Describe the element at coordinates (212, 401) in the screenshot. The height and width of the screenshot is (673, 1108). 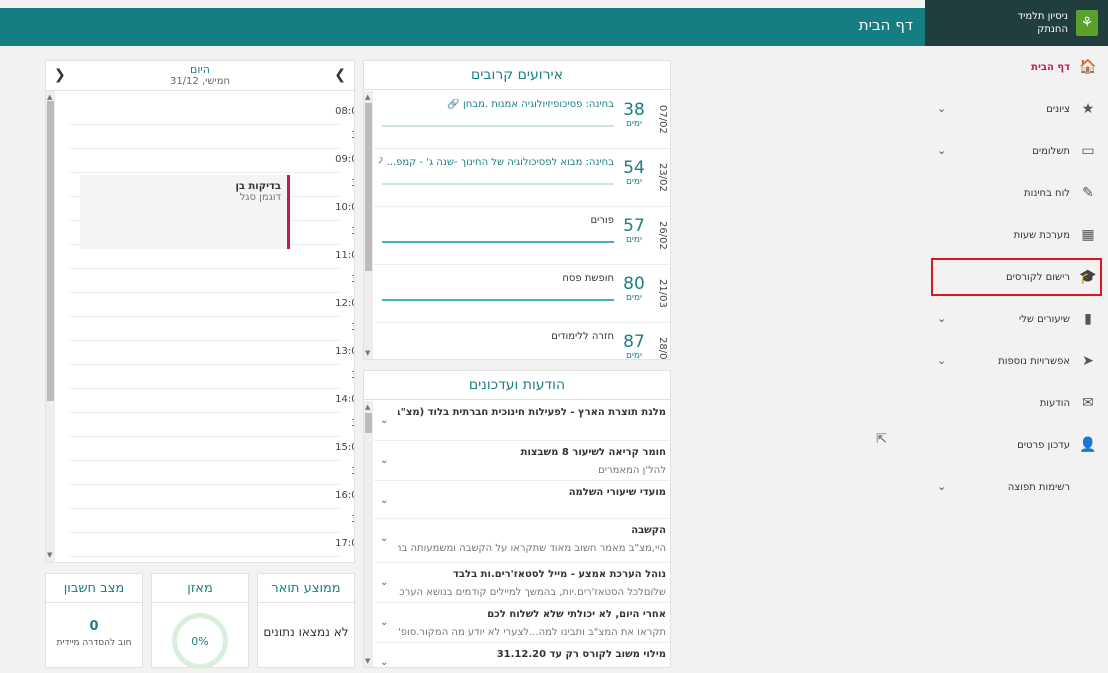
I see `calendar-slot: 14:00` at that location.